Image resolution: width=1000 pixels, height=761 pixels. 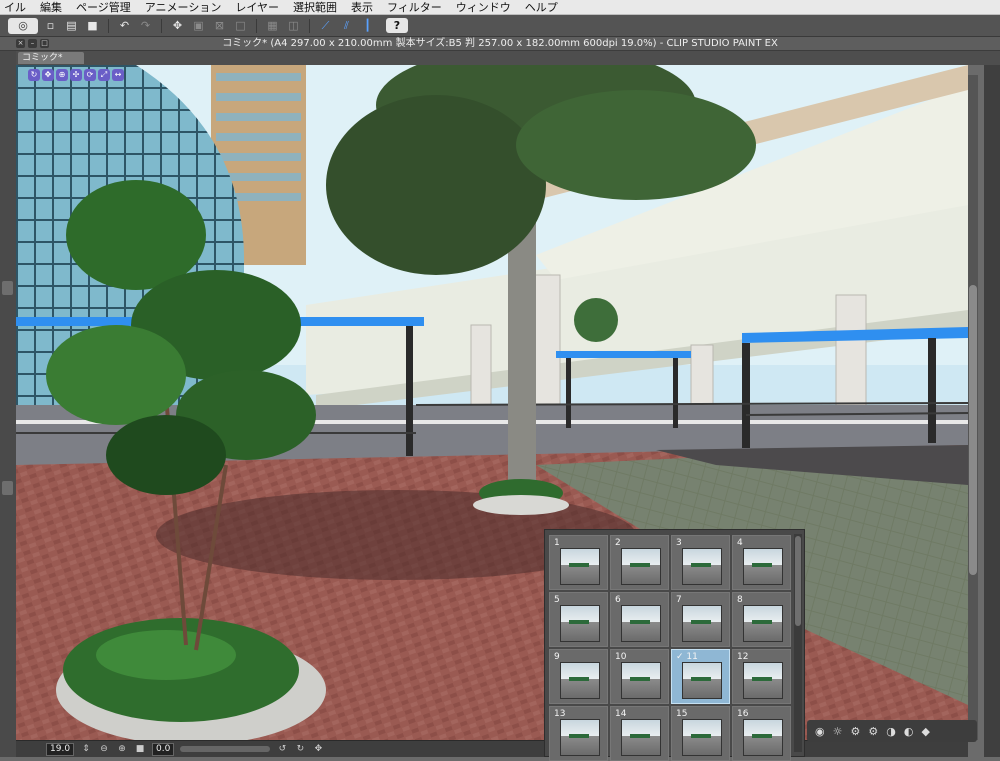 I want to click on save-icon: ■, so click(x=92, y=26).